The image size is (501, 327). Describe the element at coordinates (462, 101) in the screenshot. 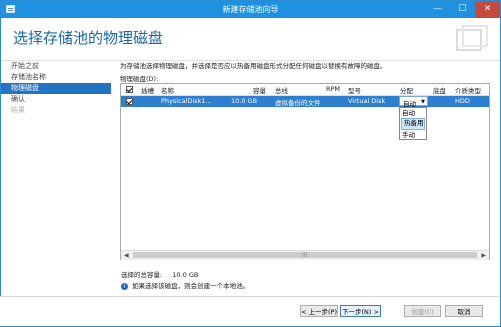

I see `cell-media-type: HDD` at that location.